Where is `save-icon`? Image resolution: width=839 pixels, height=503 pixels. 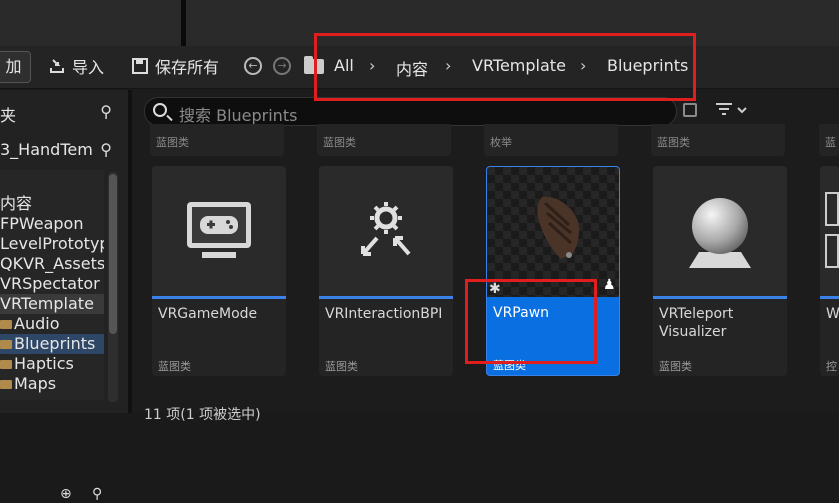
save-icon is located at coordinates (140, 66).